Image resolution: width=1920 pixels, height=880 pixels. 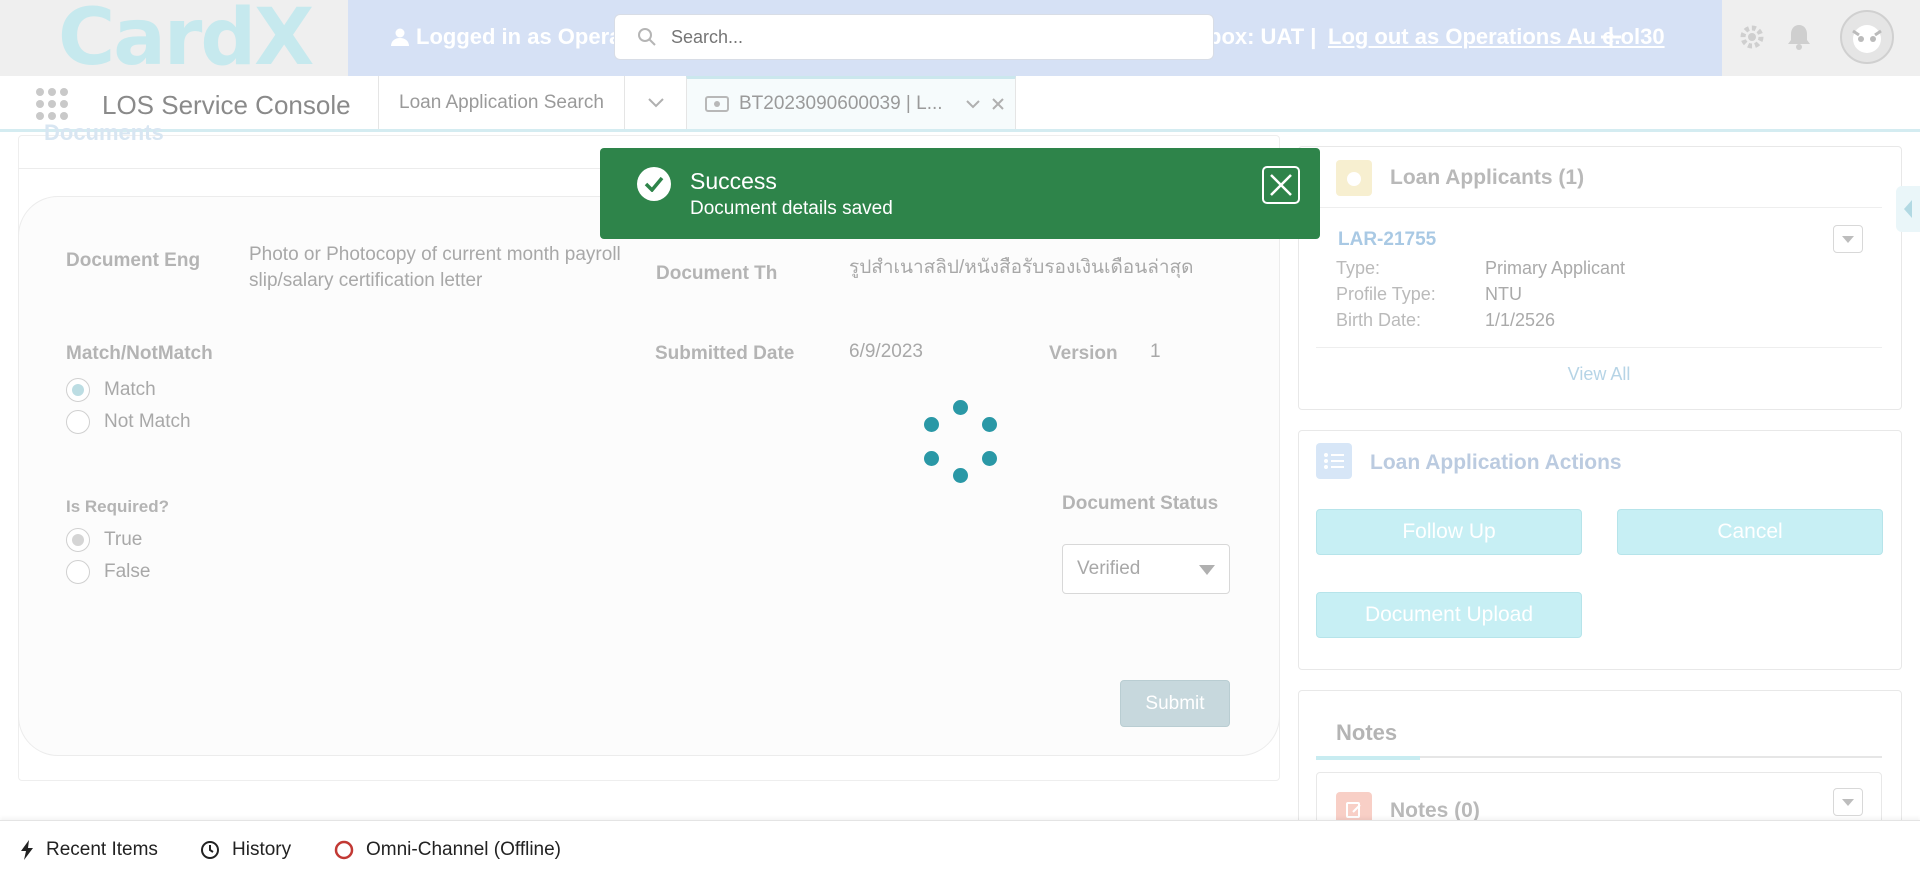 I want to click on omni-channel-button: Omni-Channel (Offline), so click(x=447, y=850).